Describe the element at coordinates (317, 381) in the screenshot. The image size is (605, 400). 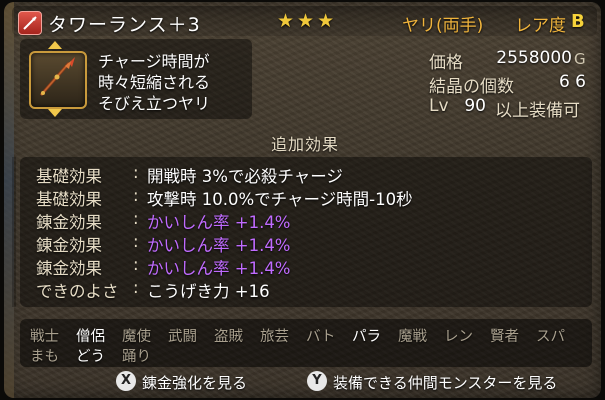
I see `y-button-icon: Y` at that location.